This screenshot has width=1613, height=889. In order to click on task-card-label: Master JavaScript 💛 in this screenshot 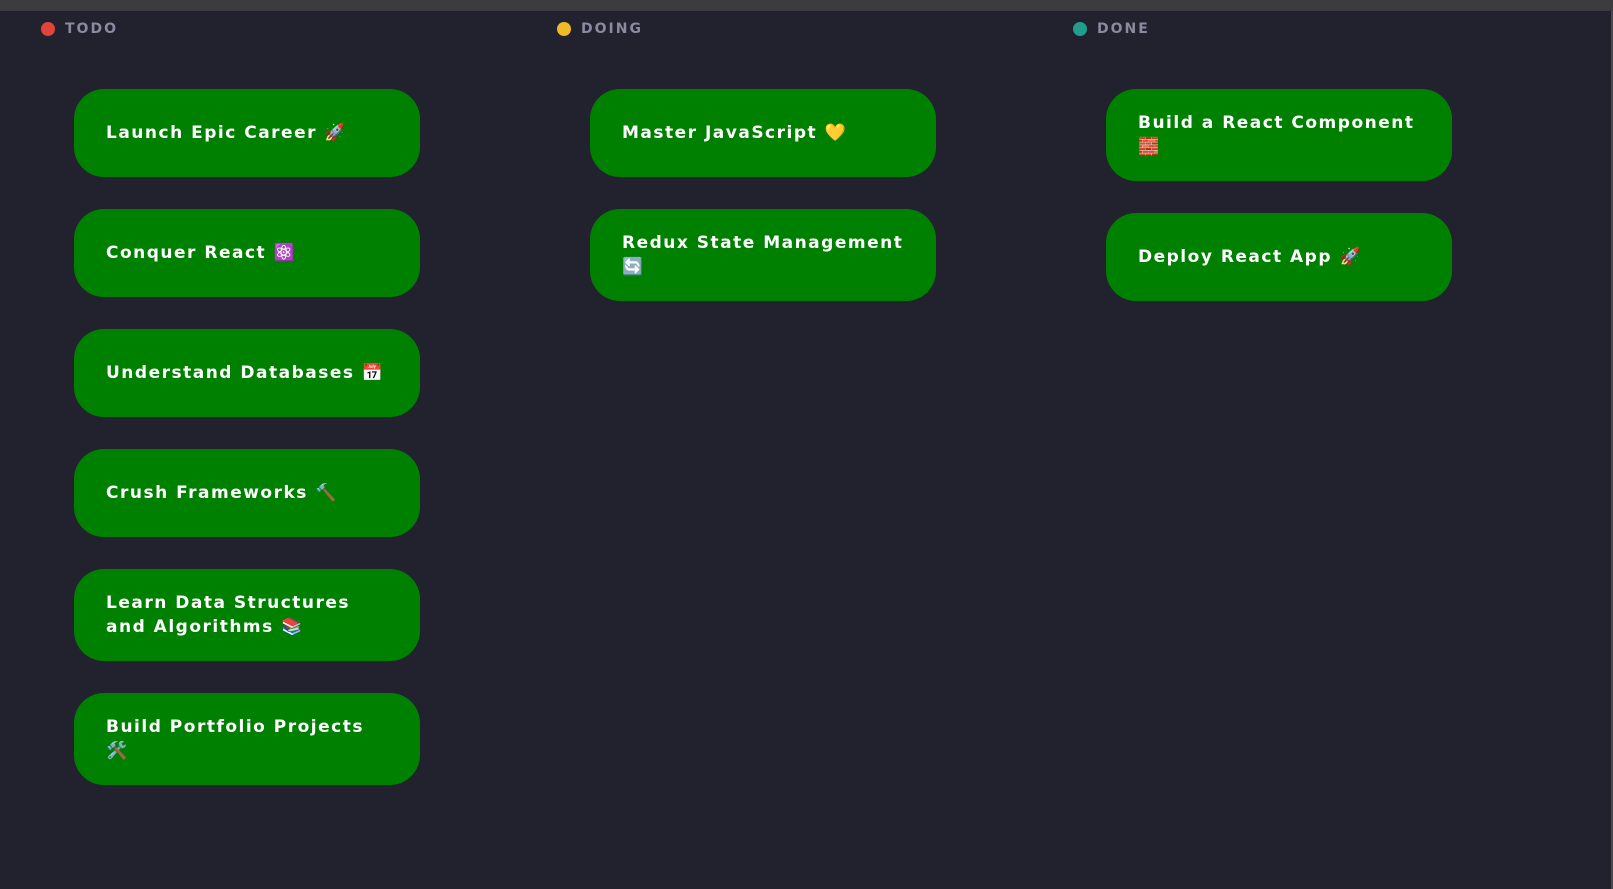, I will do `click(735, 133)`.